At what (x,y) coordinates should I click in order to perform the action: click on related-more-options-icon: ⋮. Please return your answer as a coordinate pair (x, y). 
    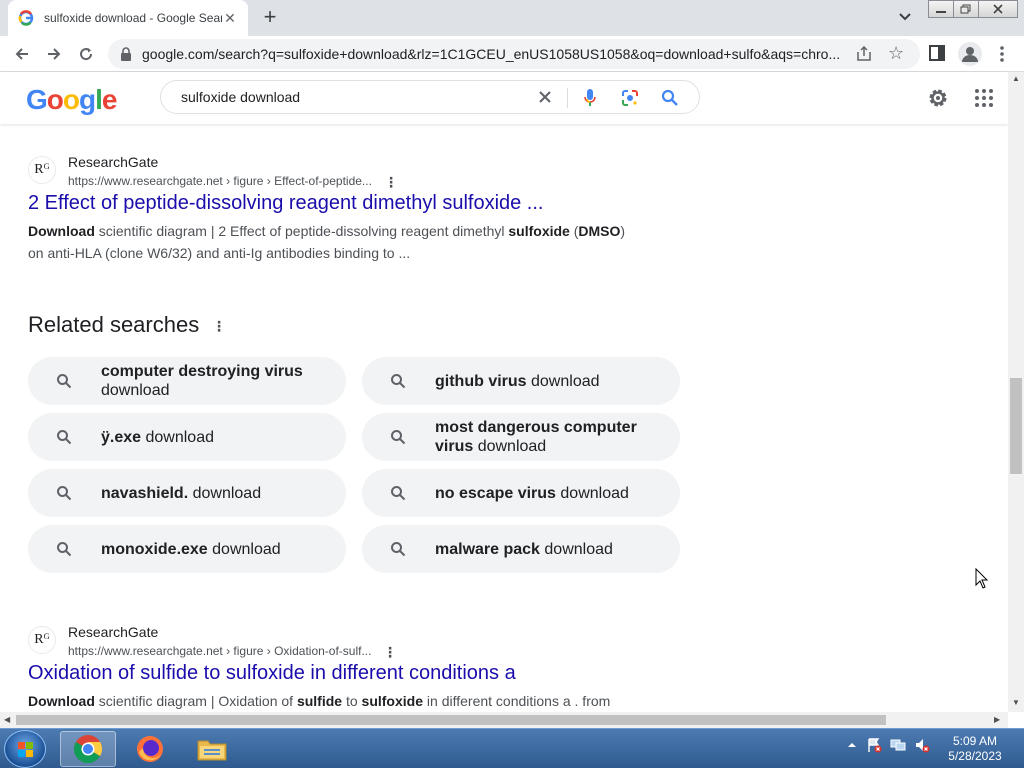
    Looking at the image, I should click on (219, 326).